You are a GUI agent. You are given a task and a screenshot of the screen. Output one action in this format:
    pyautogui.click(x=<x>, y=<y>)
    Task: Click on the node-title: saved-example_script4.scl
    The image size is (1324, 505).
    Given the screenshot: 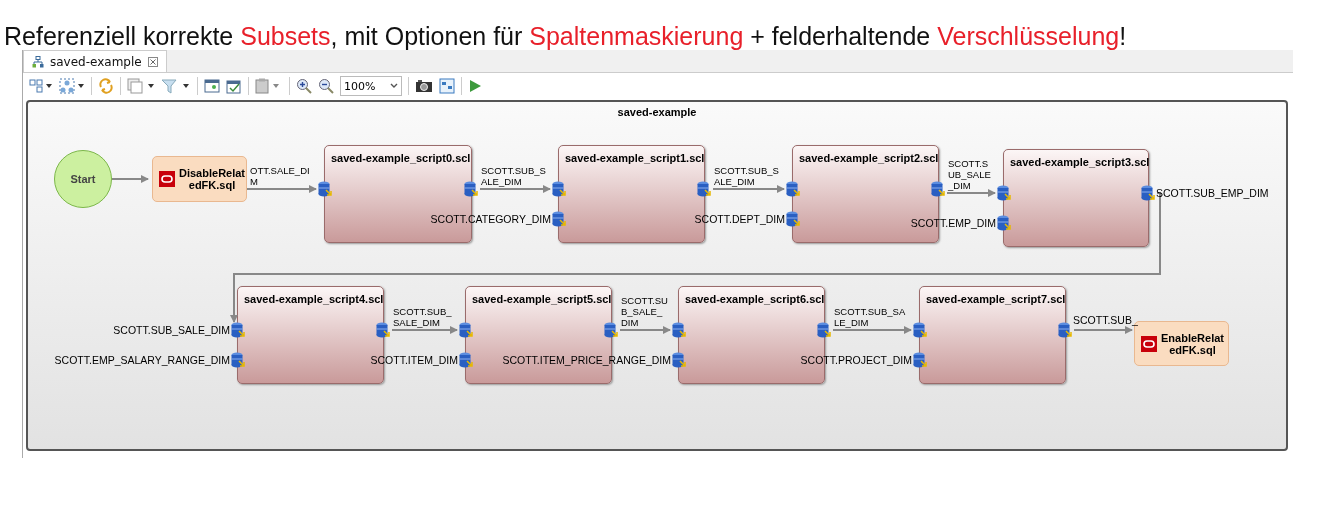 What is the action you would take?
    pyautogui.click(x=314, y=299)
    